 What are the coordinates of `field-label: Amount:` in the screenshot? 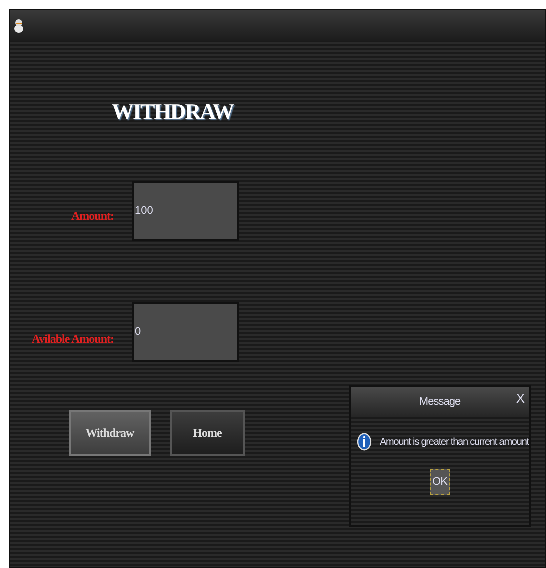 It's located at (92, 216).